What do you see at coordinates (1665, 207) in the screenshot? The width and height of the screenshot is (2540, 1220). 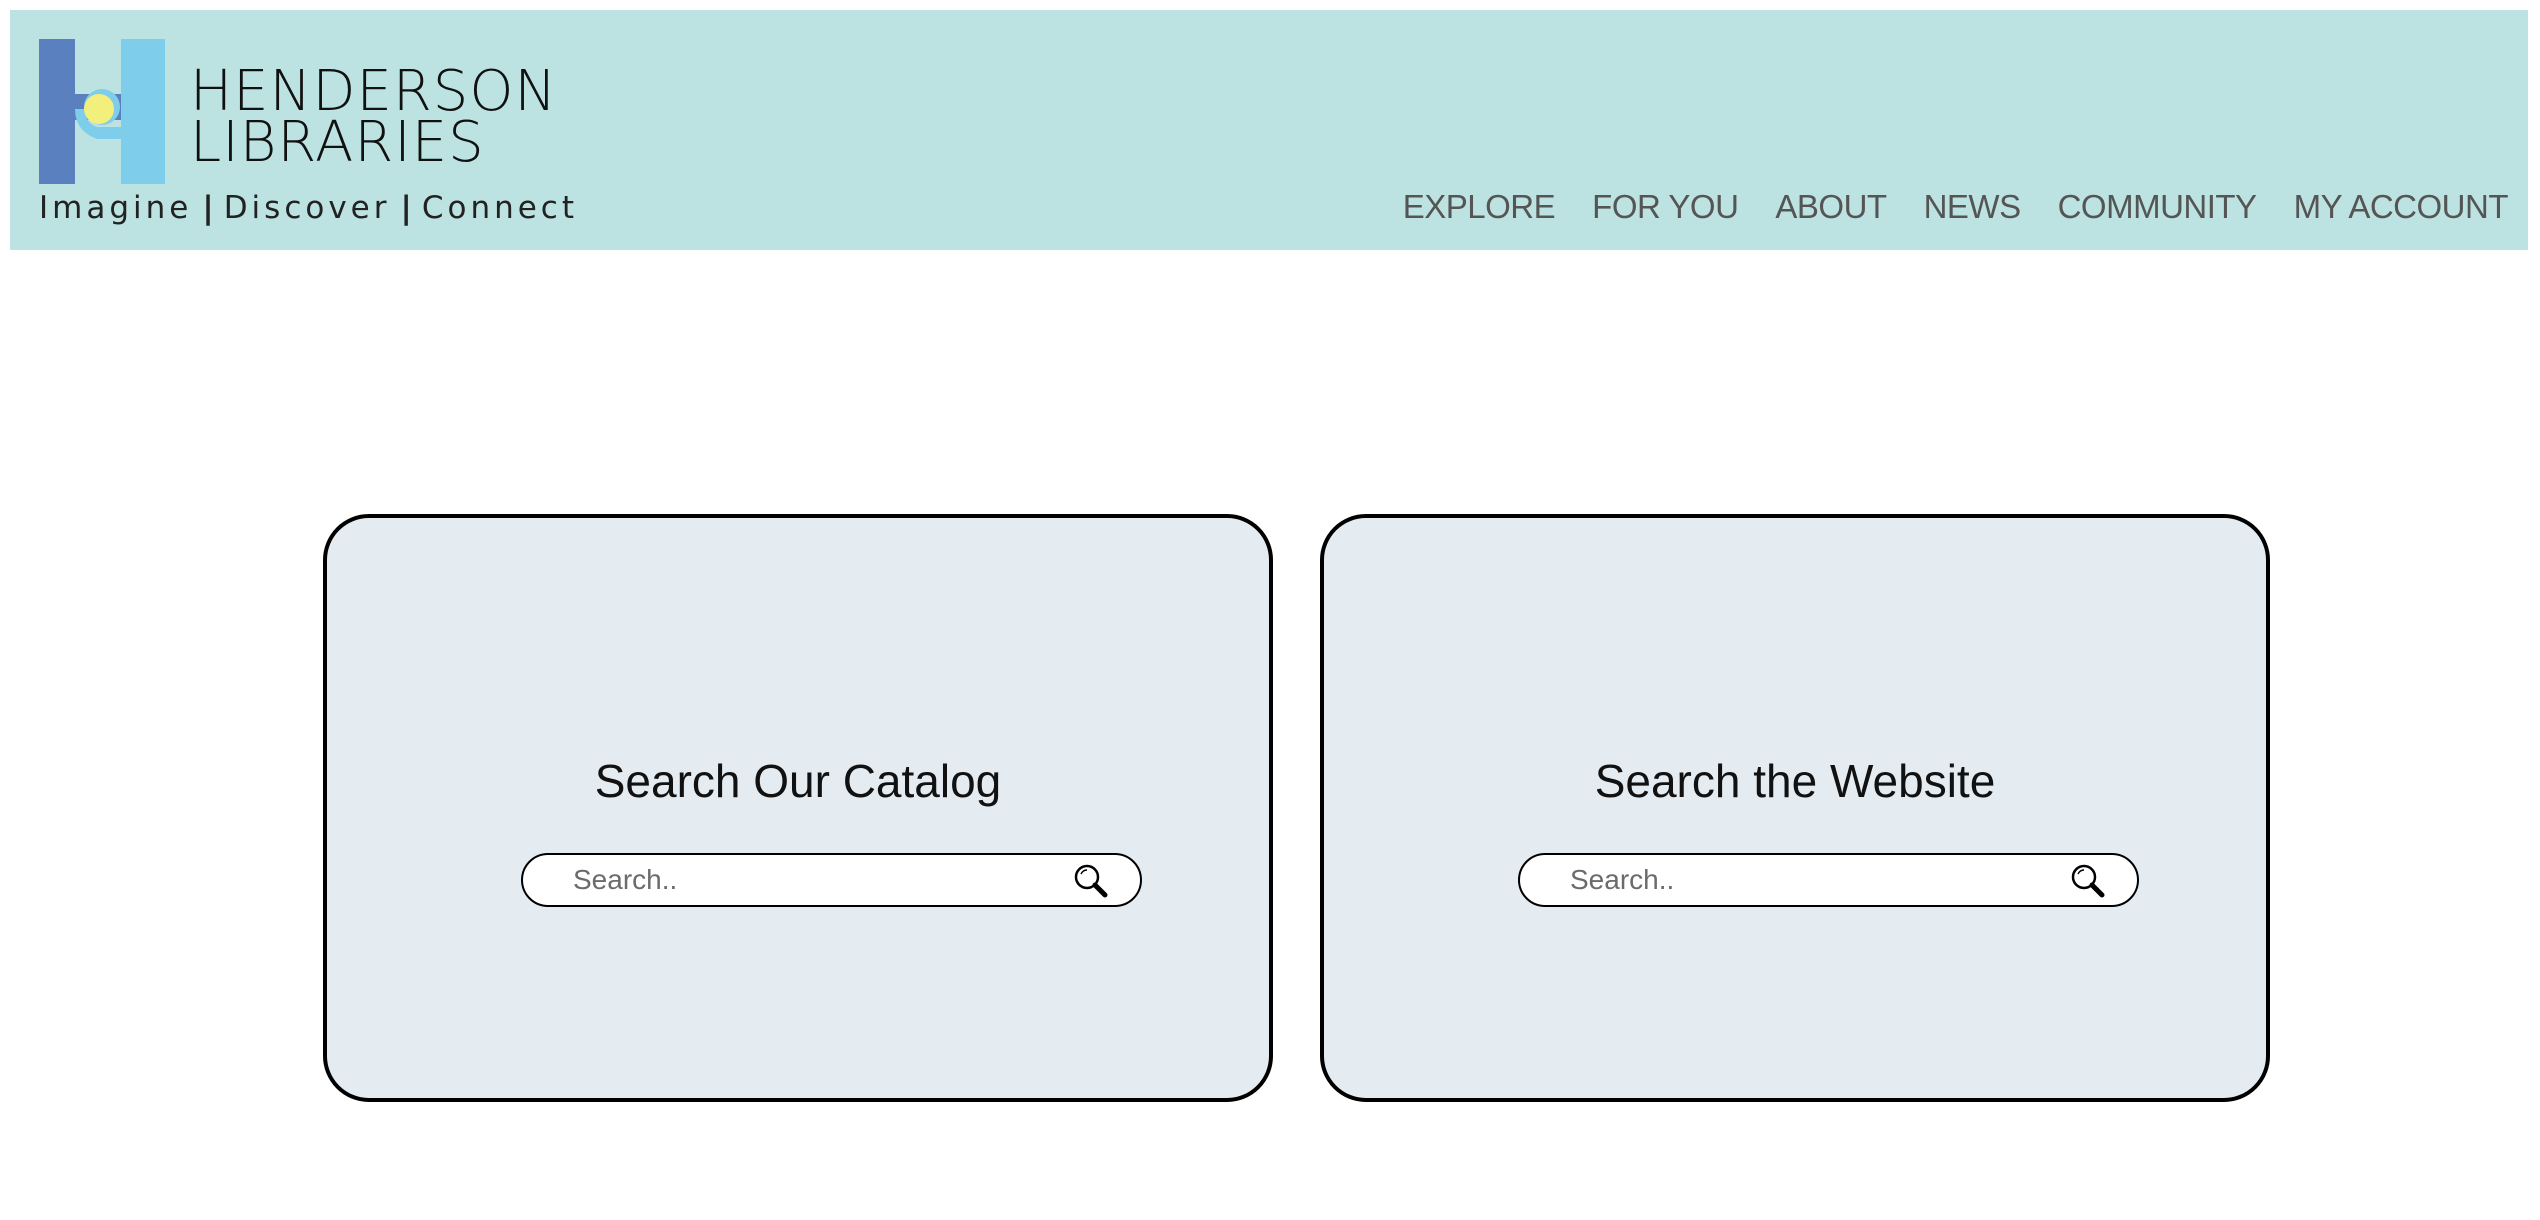 I see `nav-item-for-you: FOR YOU` at bounding box center [1665, 207].